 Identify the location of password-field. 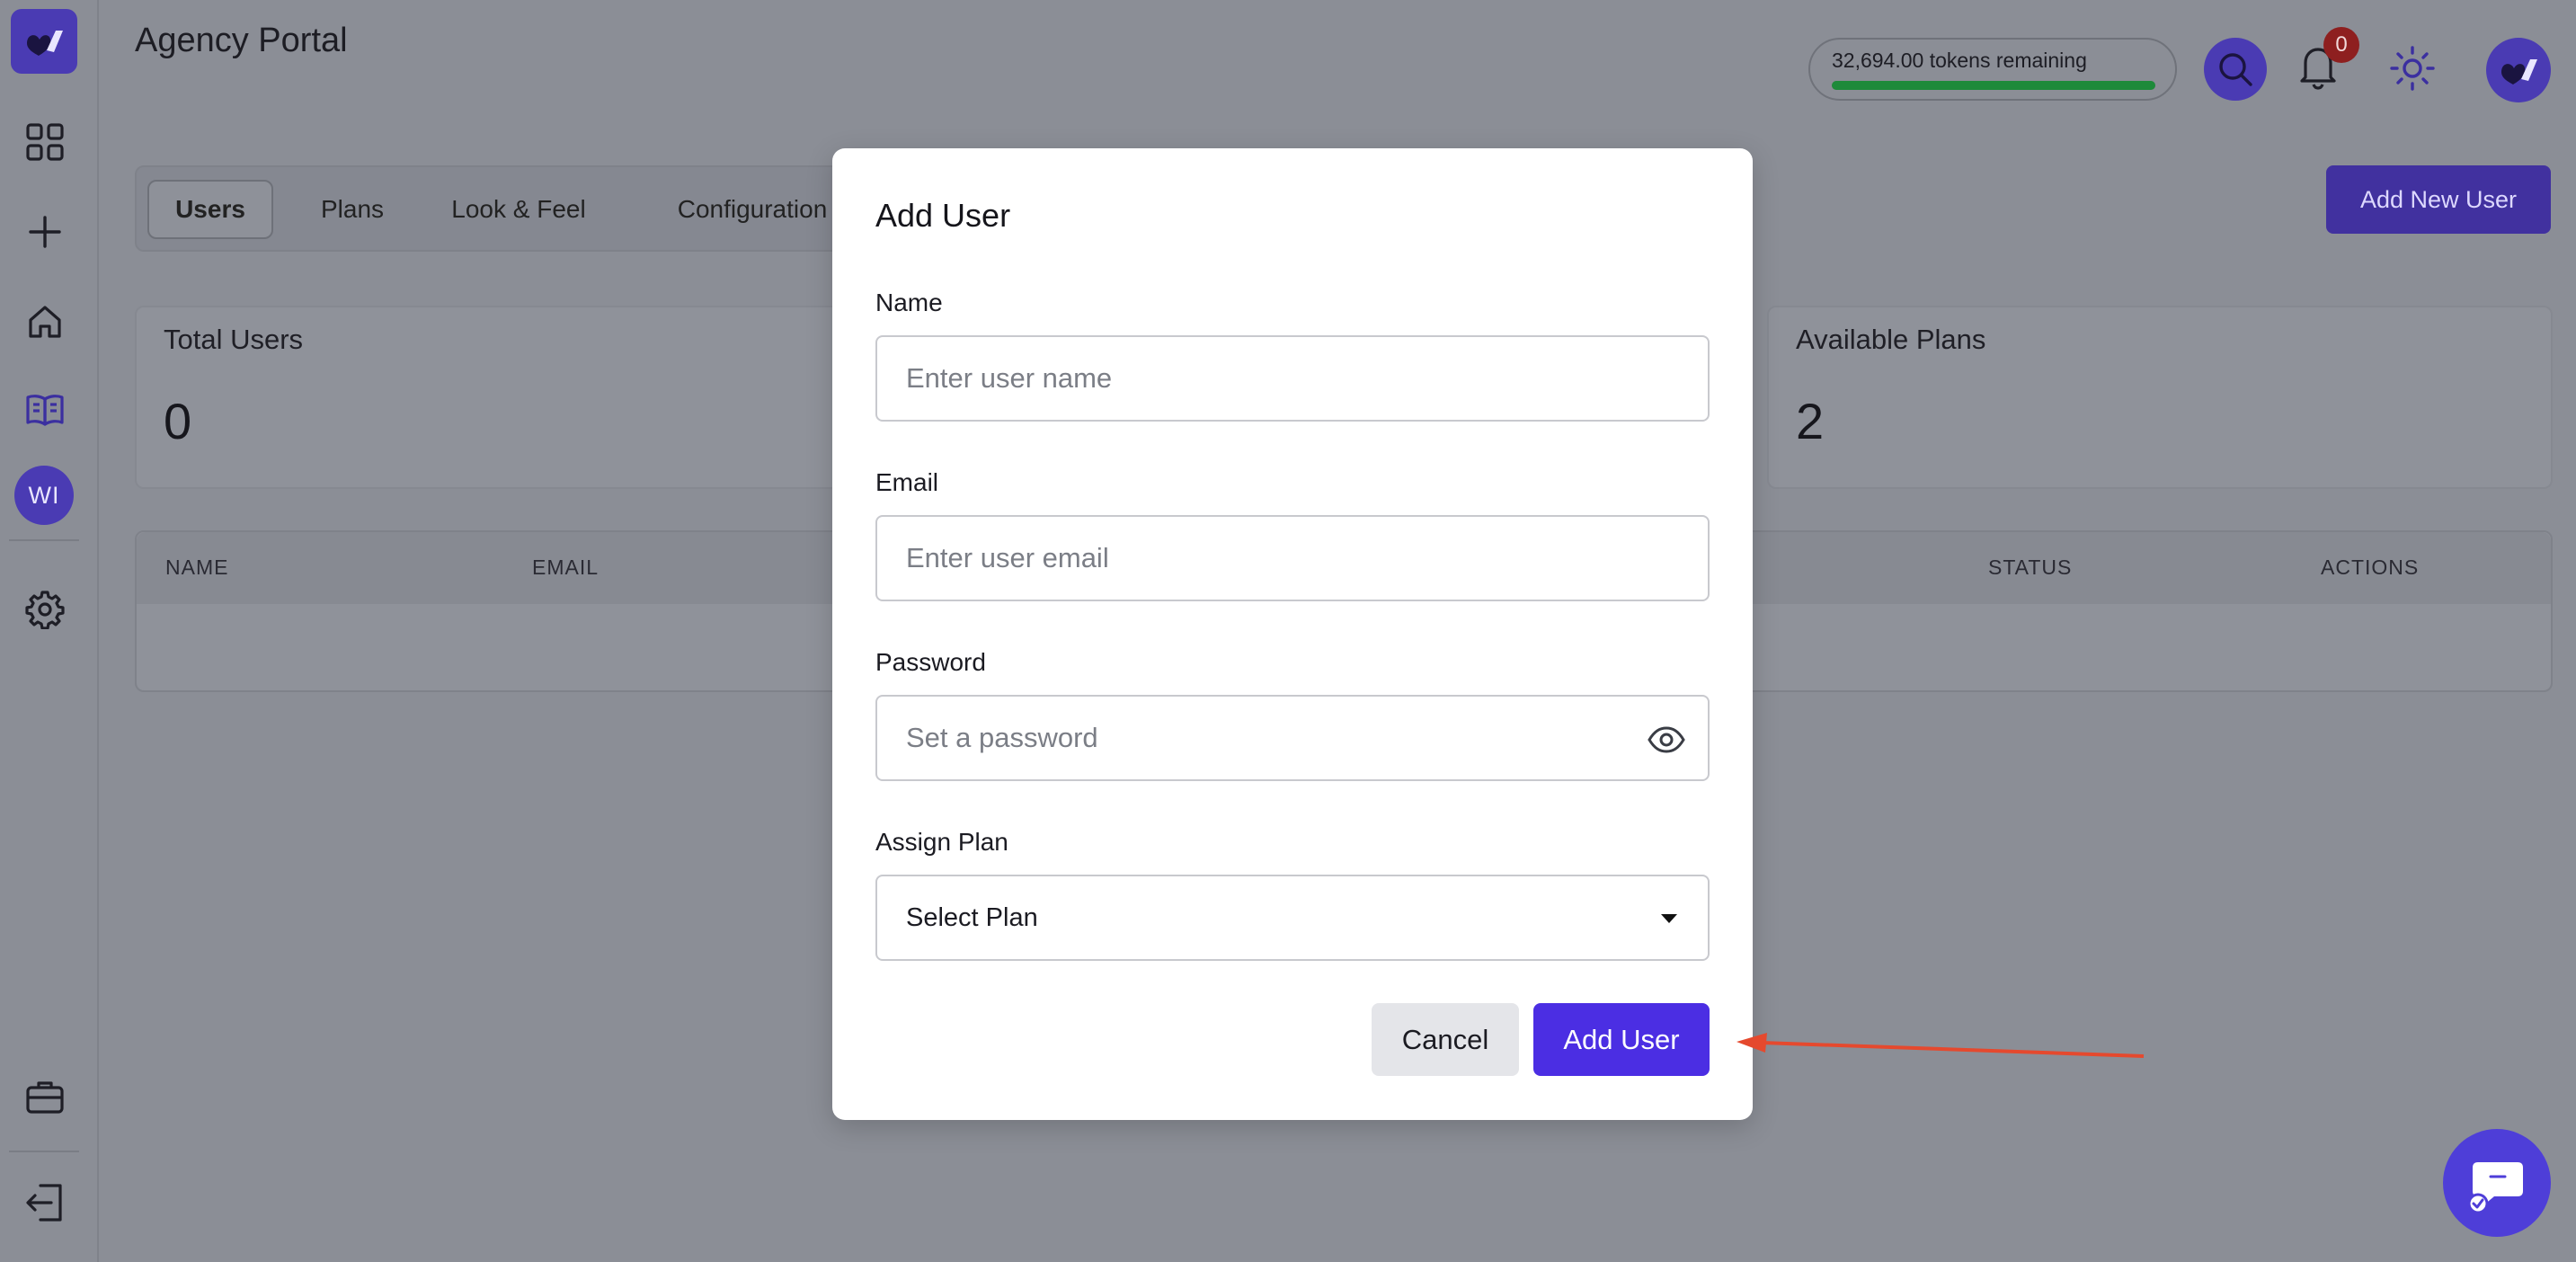
(1292, 738).